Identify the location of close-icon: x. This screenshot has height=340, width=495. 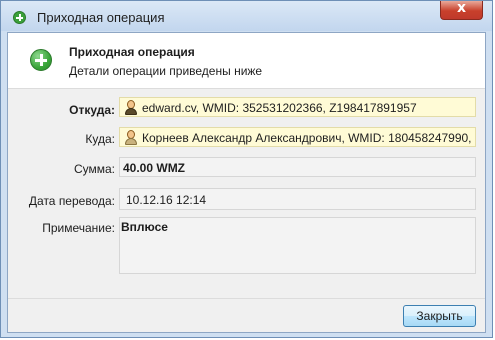
(461, 8).